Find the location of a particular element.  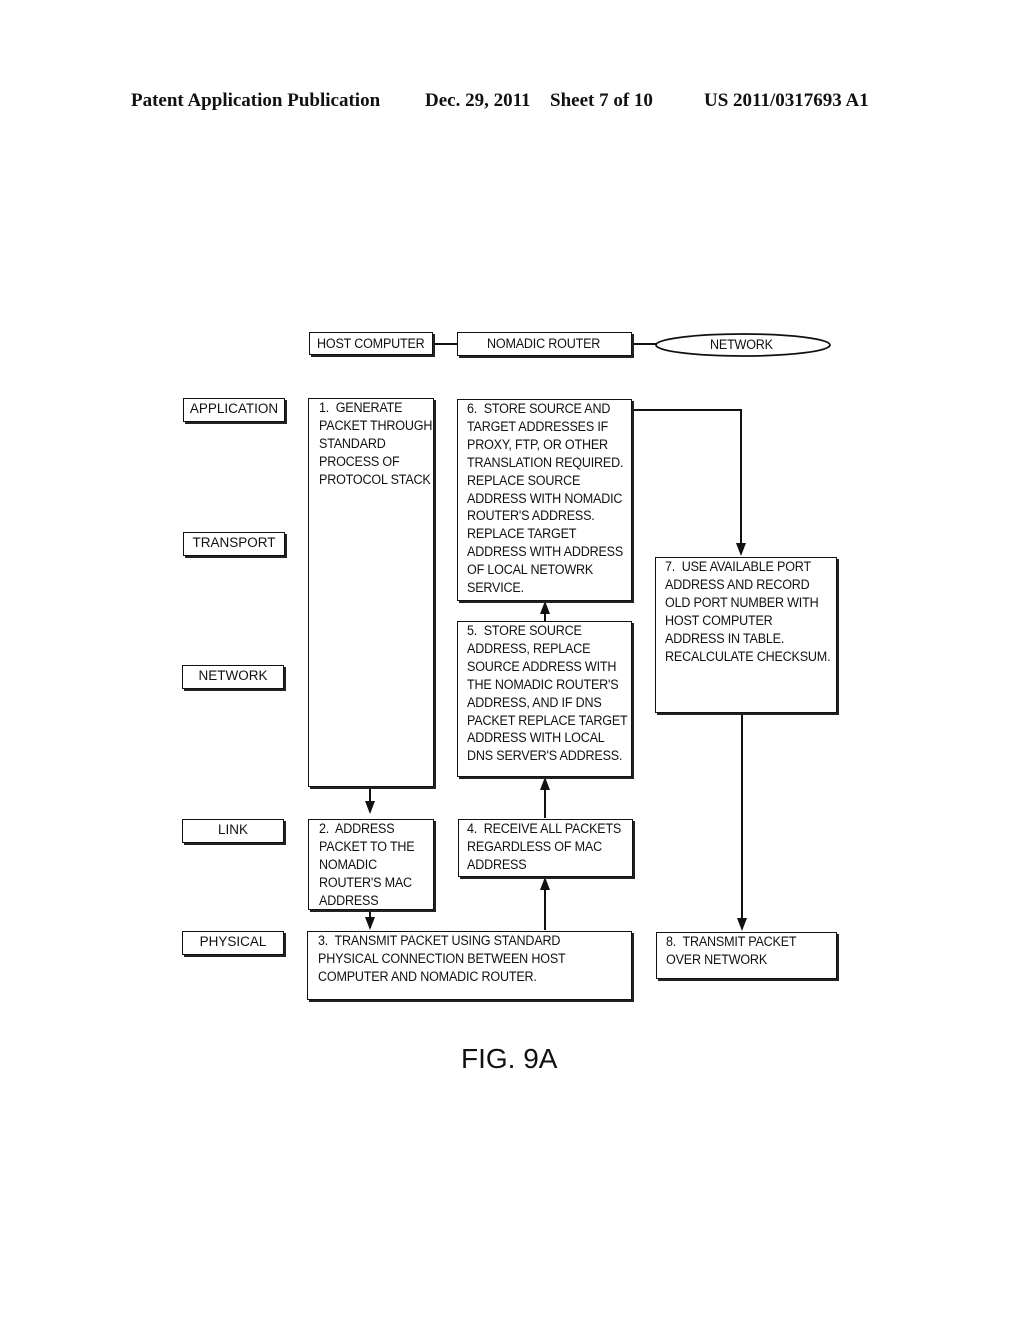

entity-nomadic-router: NOMADIC ROUTER is located at coordinates (544, 344).